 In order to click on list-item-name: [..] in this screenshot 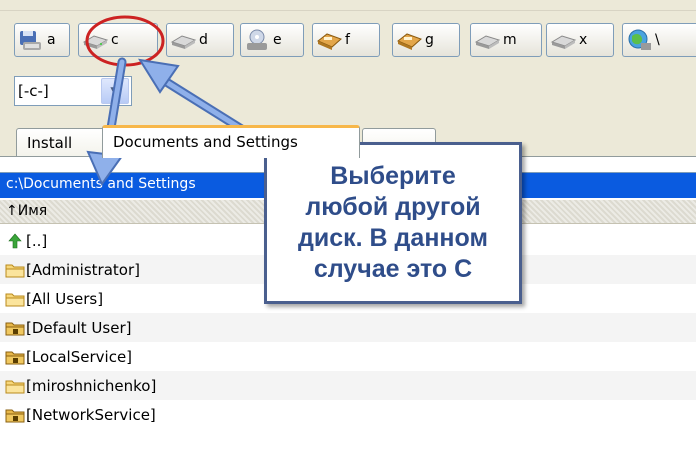, I will do `click(37, 240)`.